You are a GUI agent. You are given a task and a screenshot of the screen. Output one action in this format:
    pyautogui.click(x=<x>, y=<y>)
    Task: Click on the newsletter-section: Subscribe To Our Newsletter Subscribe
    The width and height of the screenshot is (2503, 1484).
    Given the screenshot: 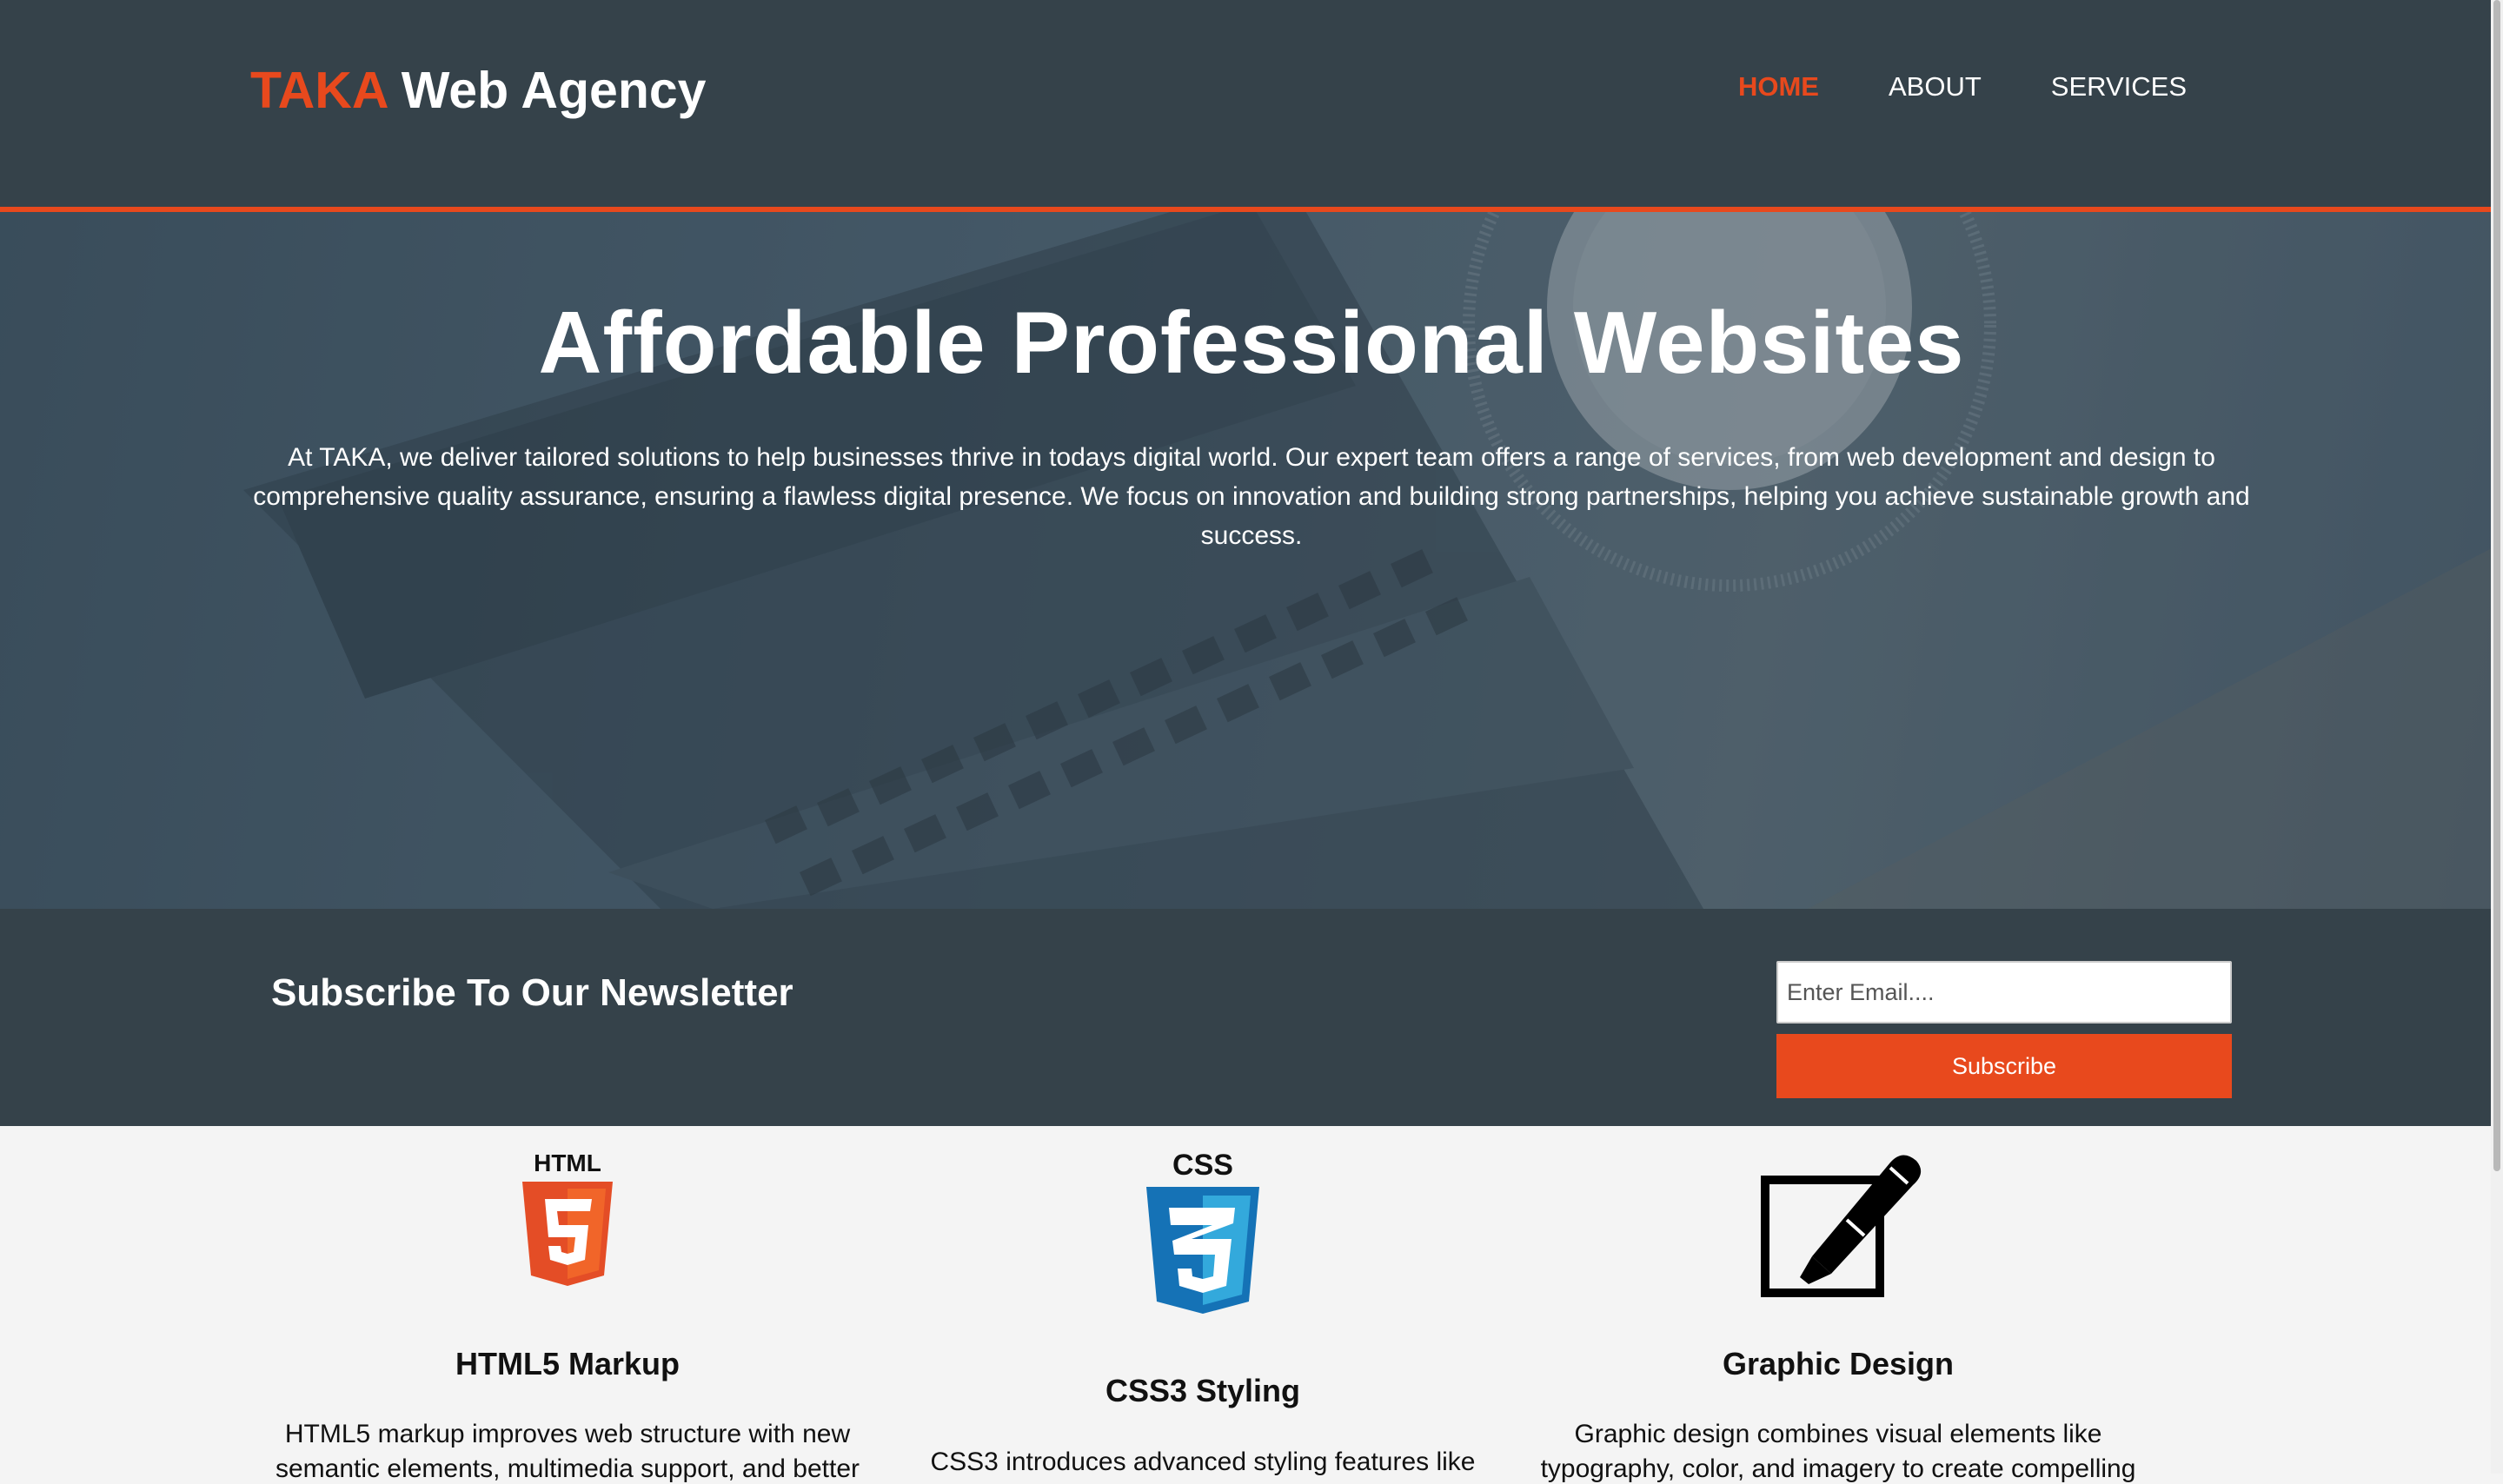 What is the action you would take?
    pyautogui.click(x=1251, y=1017)
    